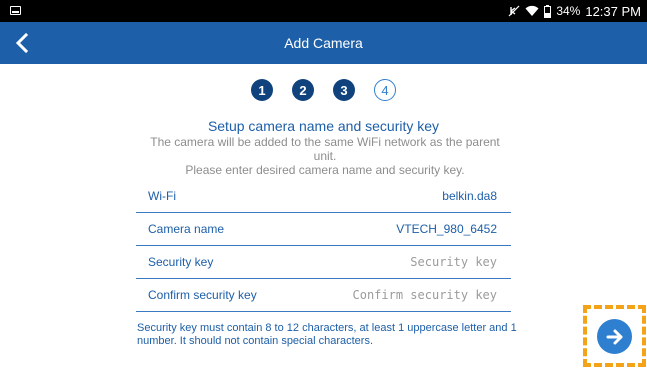 Image resolution: width=647 pixels, height=377 pixels. I want to click on page-title: Add Camera, so click(323, 43).